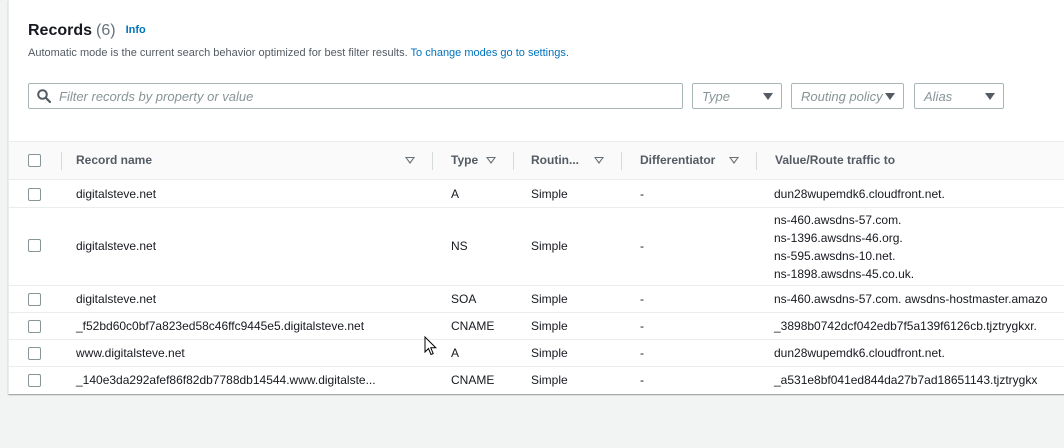 This screenshot has height=448, width=1064. I want to click on record-value: ns-1396.awsdns-46.org., so click(838, 238).